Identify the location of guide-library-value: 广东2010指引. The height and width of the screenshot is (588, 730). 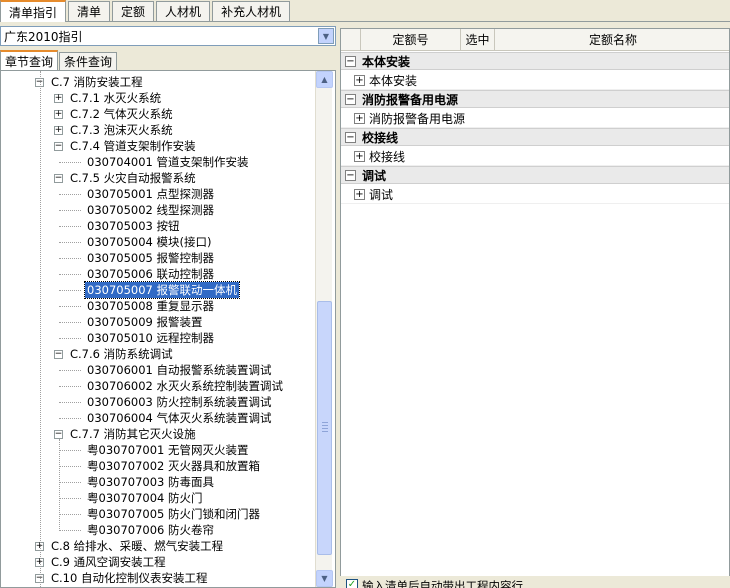
(43, 36).